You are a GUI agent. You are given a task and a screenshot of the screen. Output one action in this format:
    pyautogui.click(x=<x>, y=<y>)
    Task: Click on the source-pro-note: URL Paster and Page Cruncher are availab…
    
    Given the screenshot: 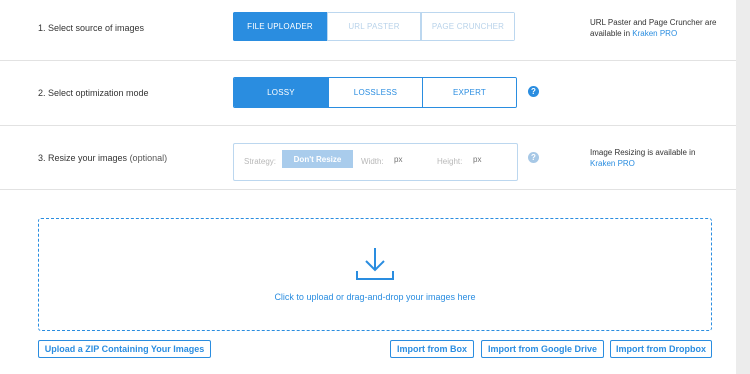 What is the action you would take?
    pyautogui.click(x=657, y=28)
    